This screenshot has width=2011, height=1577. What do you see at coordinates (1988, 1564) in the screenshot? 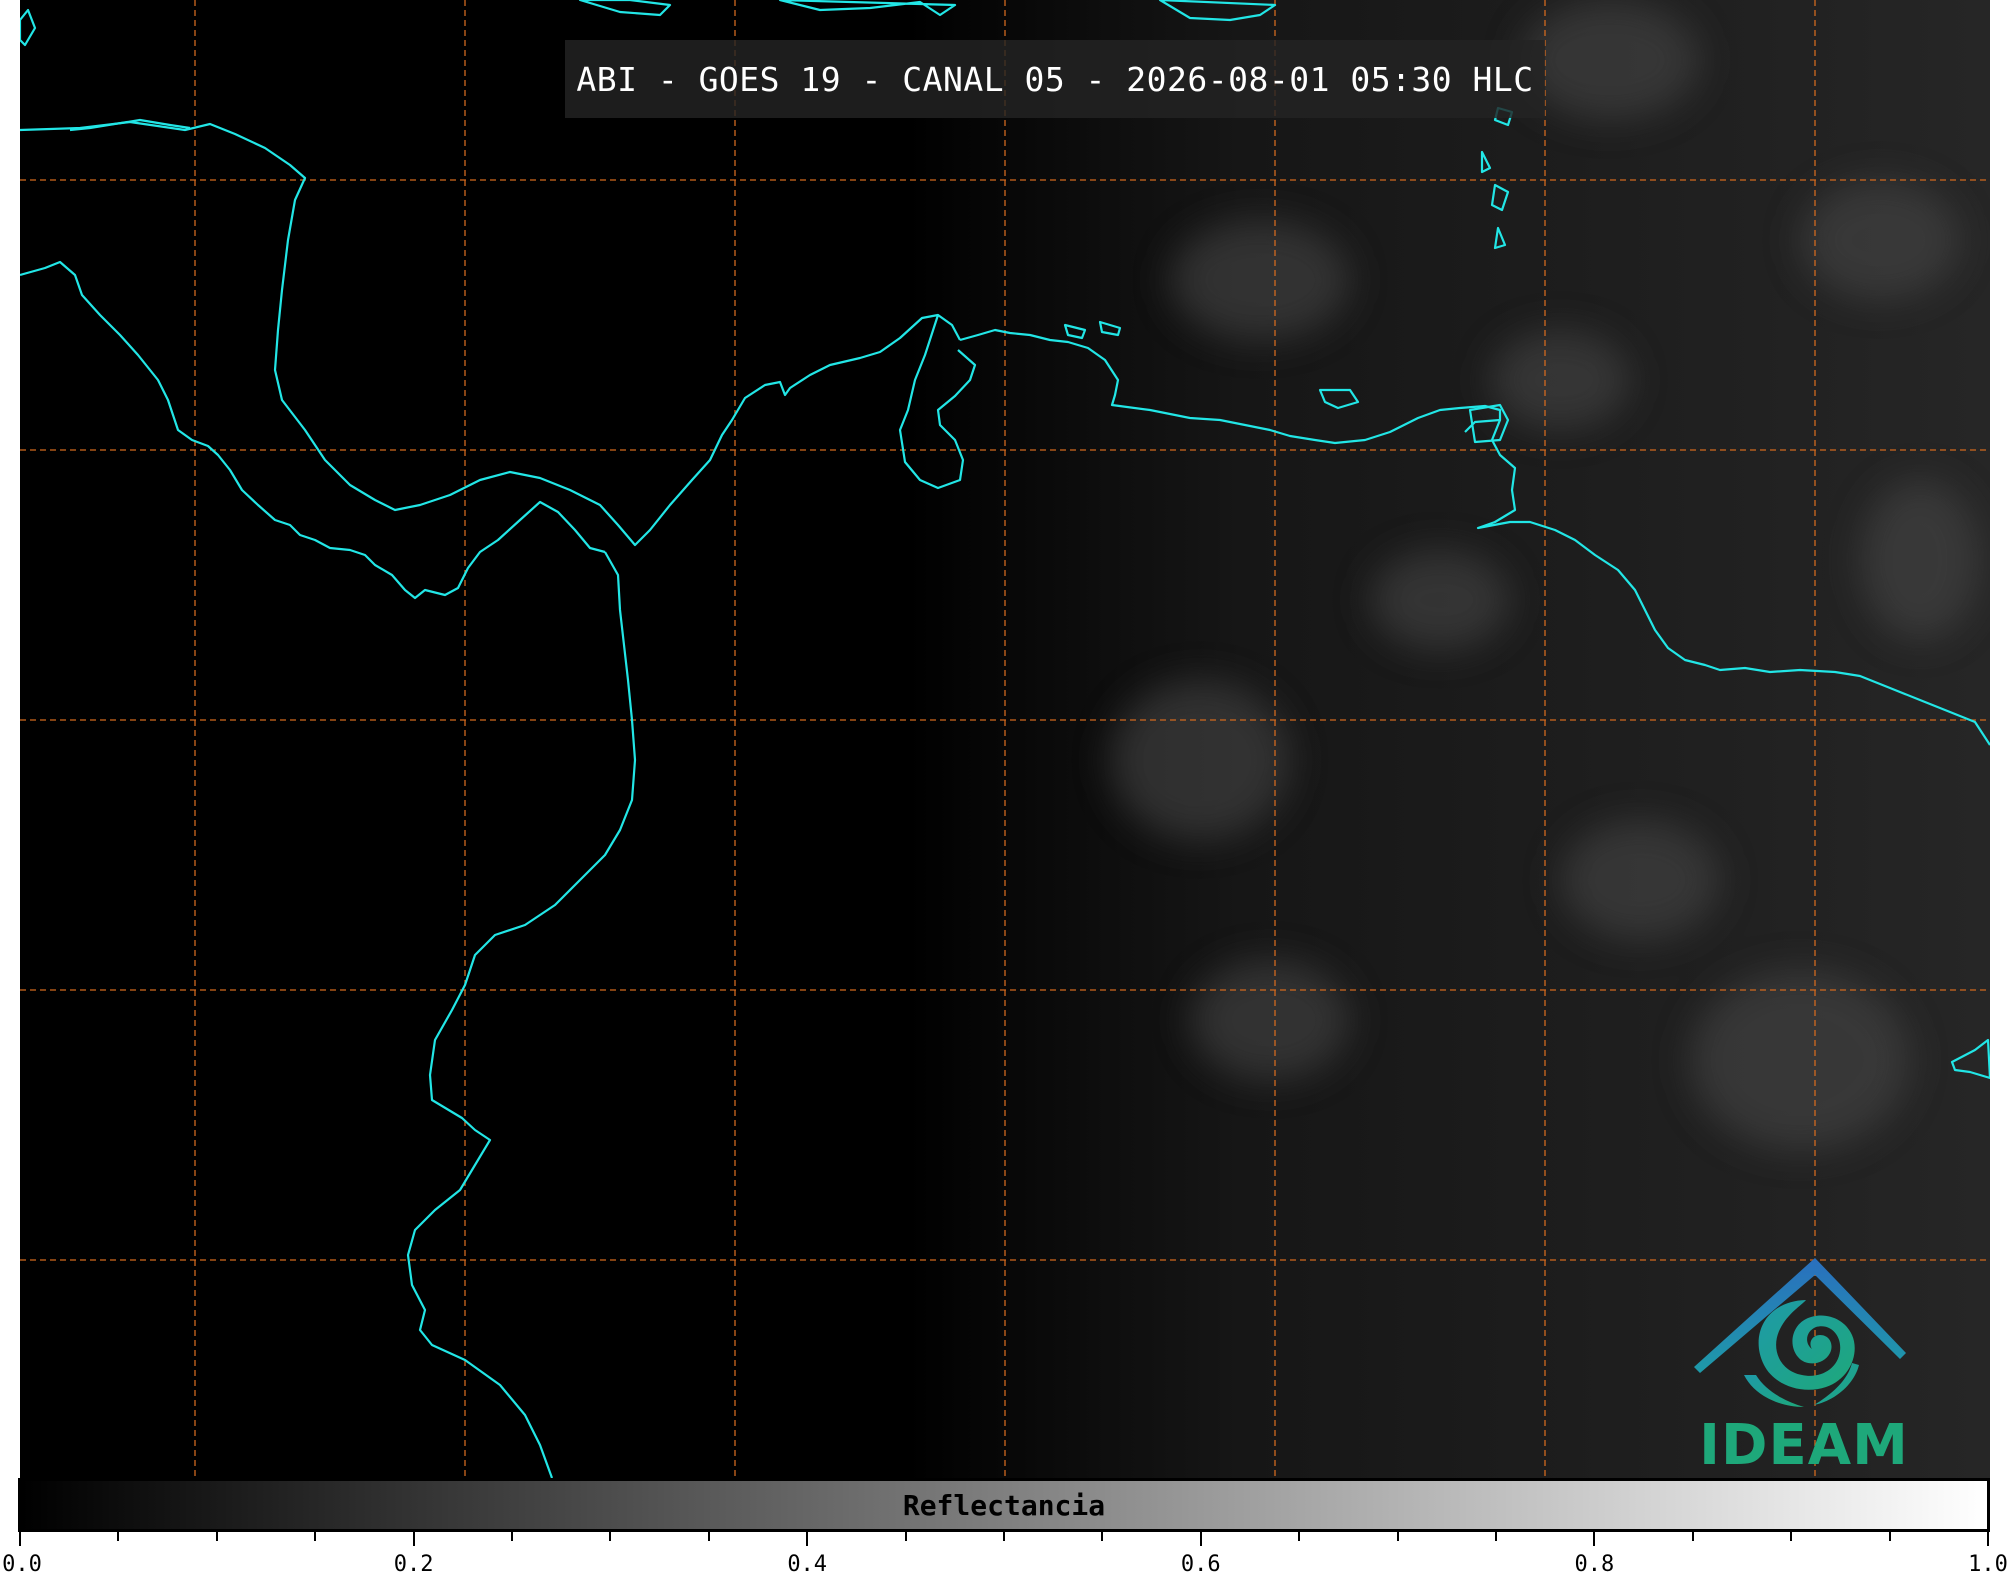
I see `colorbar-tick-label: 1.0` at bounding box center [1988, 1564].